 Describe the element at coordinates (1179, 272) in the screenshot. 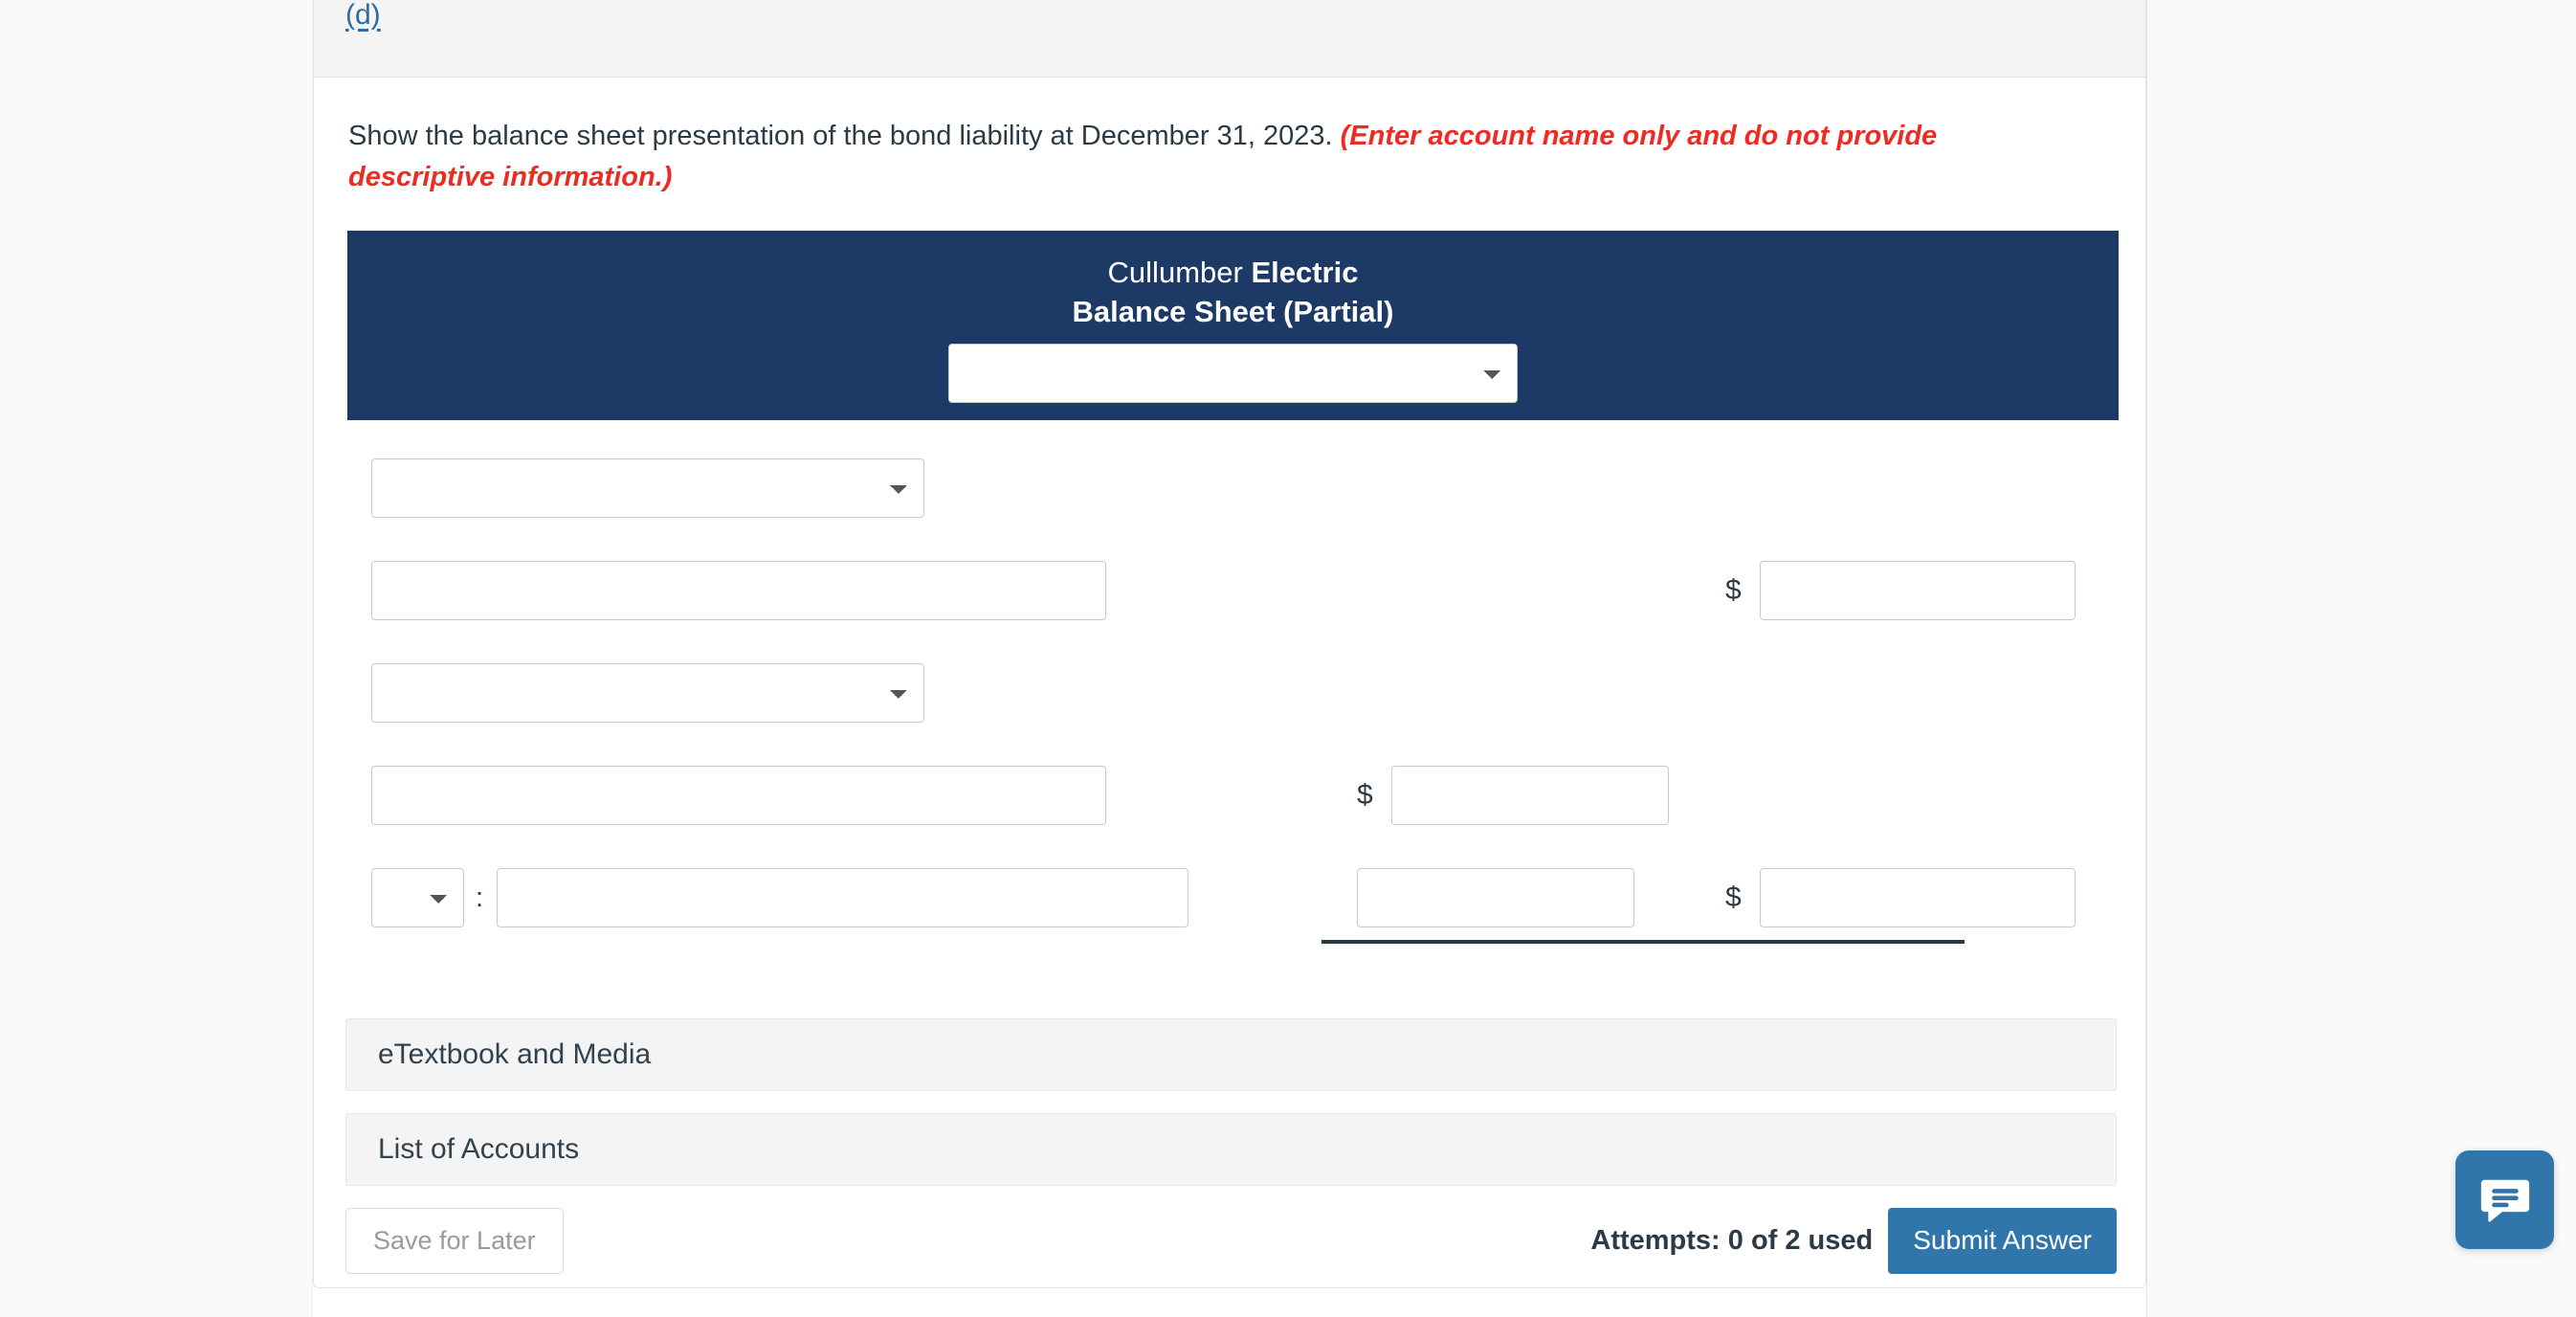

I see `company-name-normal: Cullumber` at that location.